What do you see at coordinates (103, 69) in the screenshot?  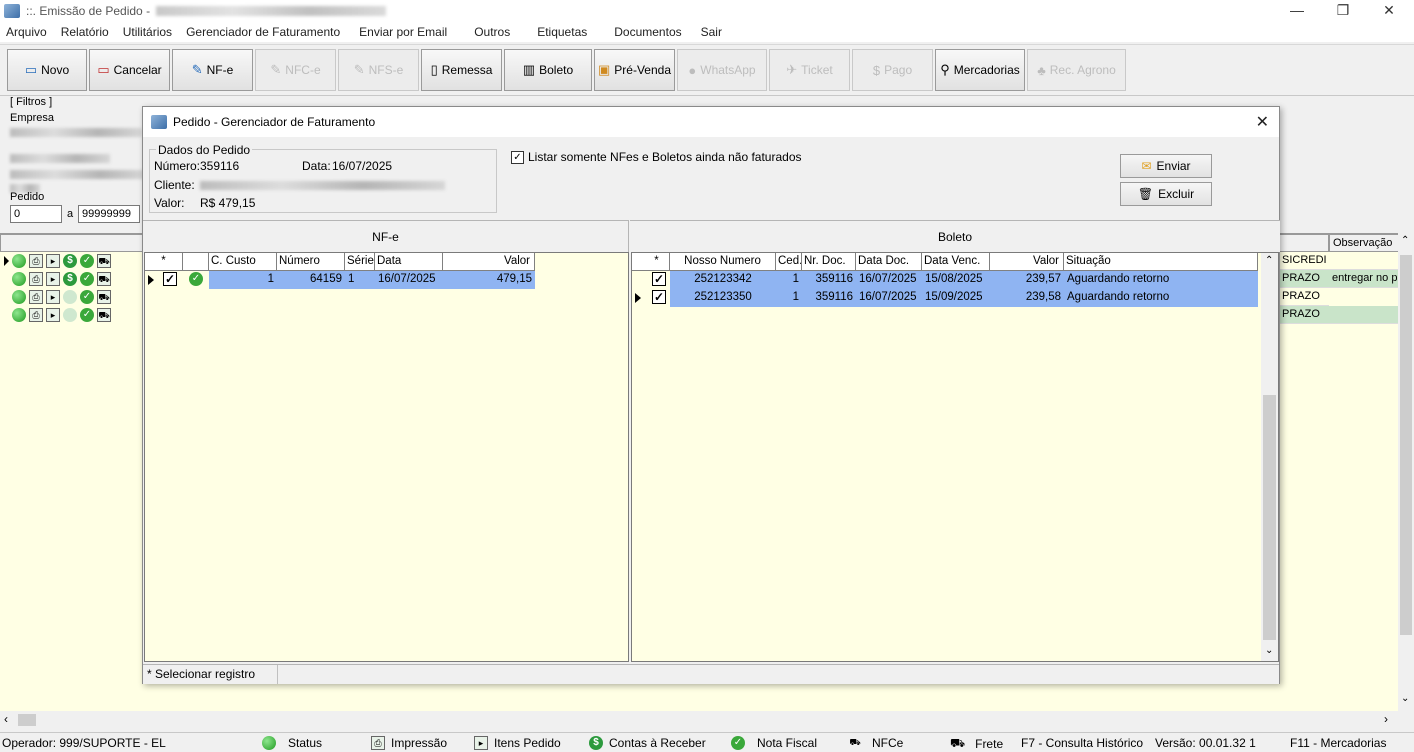 I see `cancel-icon: ▭` at bounding box center [103, 69].